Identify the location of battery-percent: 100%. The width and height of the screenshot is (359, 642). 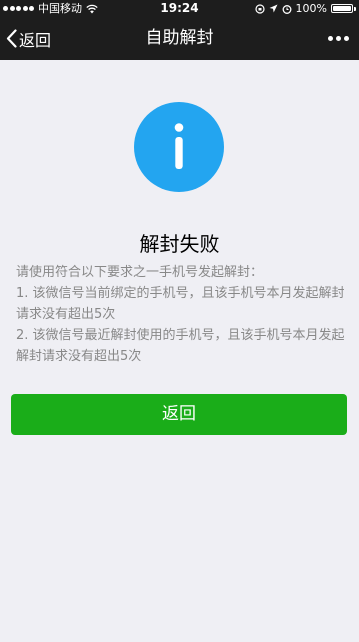
(311, 8).